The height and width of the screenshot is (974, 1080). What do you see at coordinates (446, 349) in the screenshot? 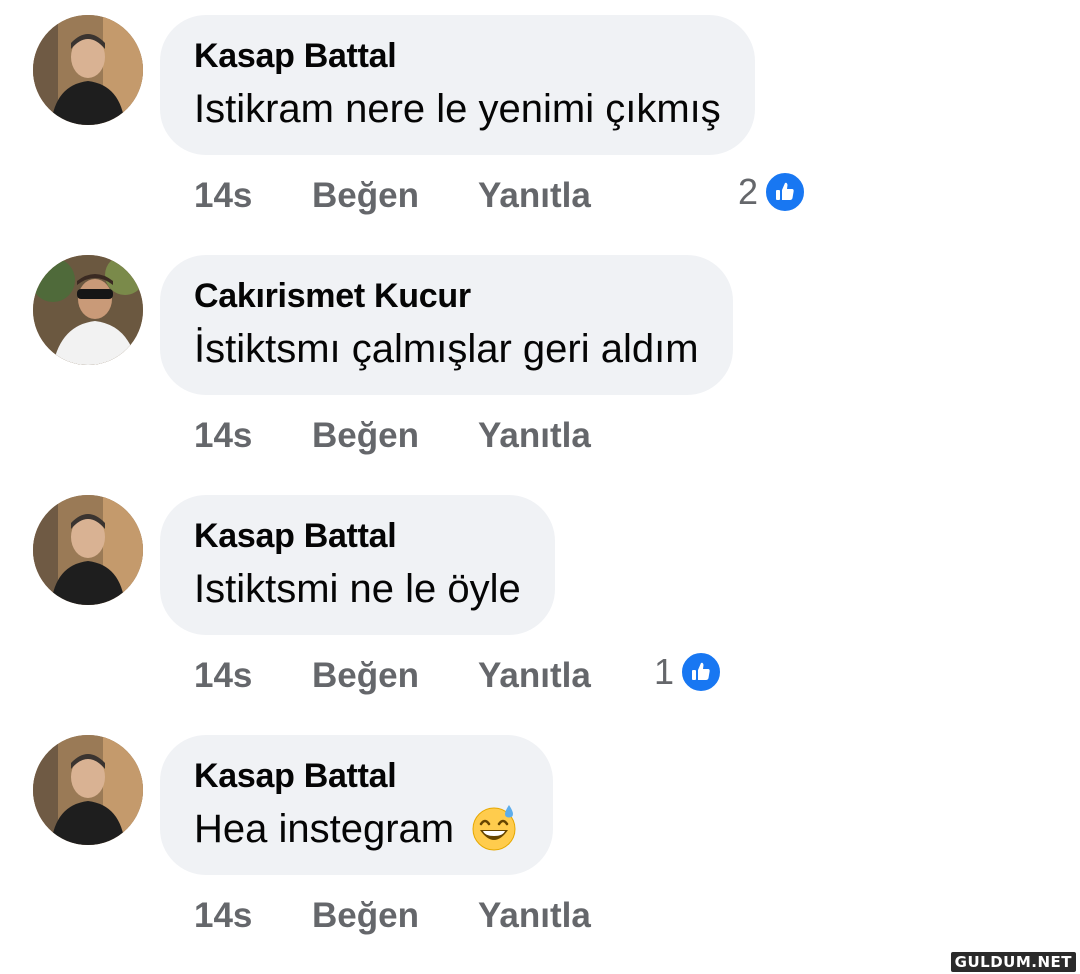
I see `comment-text: İstiktsmı çalmışlar geri aldım` at bounding box center [446, 349].